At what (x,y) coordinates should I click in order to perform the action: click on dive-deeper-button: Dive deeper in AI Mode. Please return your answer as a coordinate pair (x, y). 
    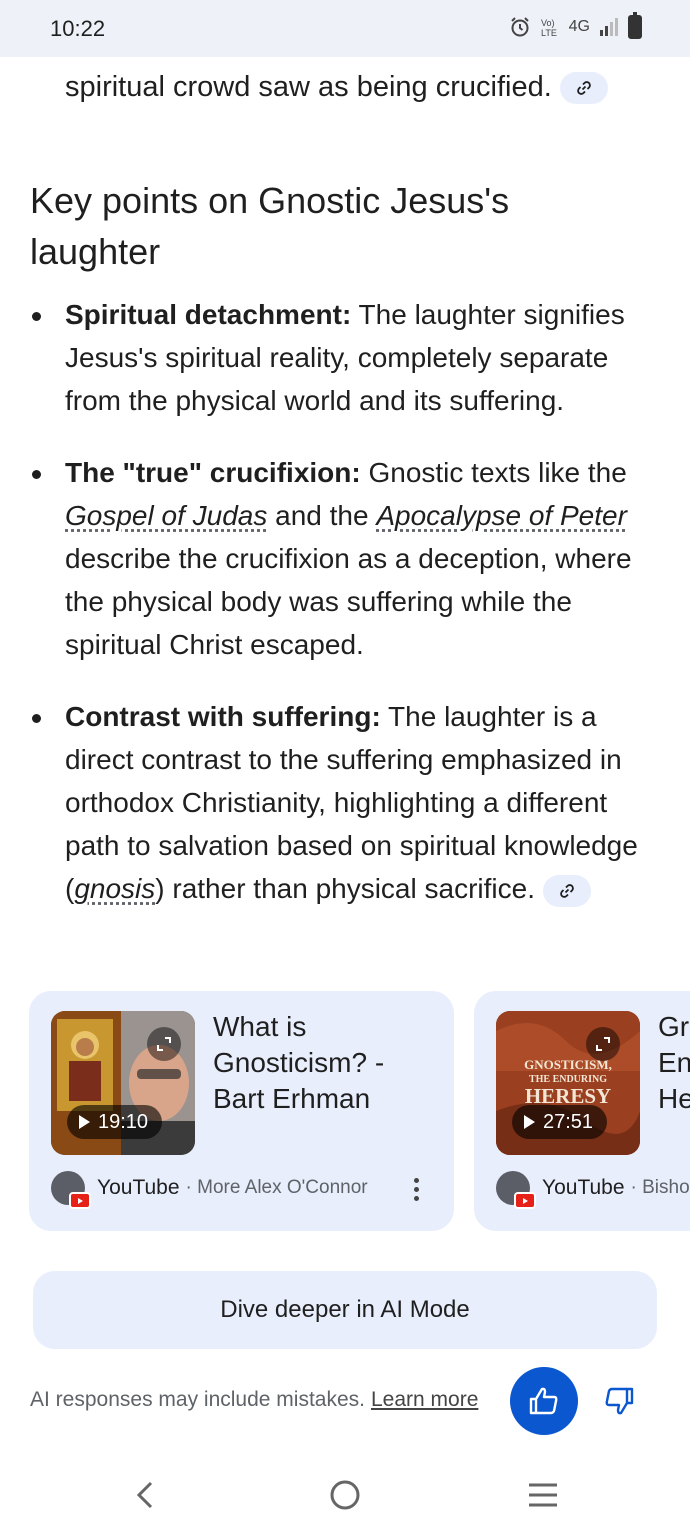
    Looking at the image, I should click on (345, 1310).